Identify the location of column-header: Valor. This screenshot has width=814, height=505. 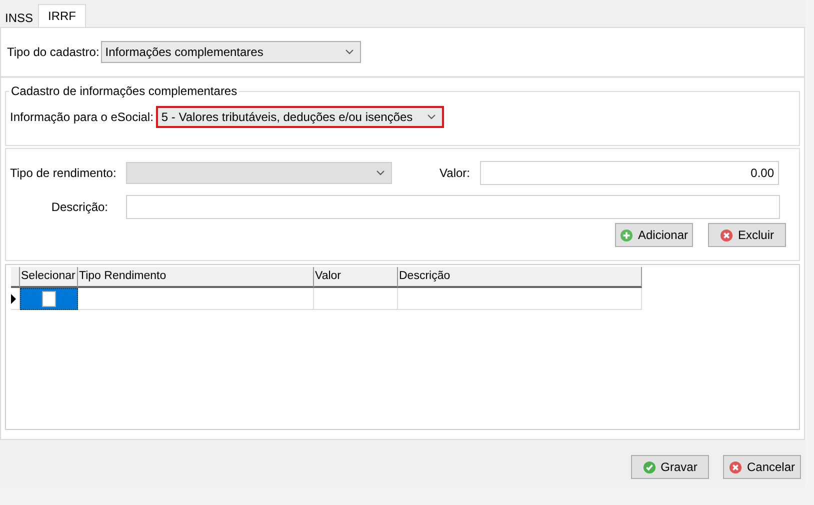
(356, 277).